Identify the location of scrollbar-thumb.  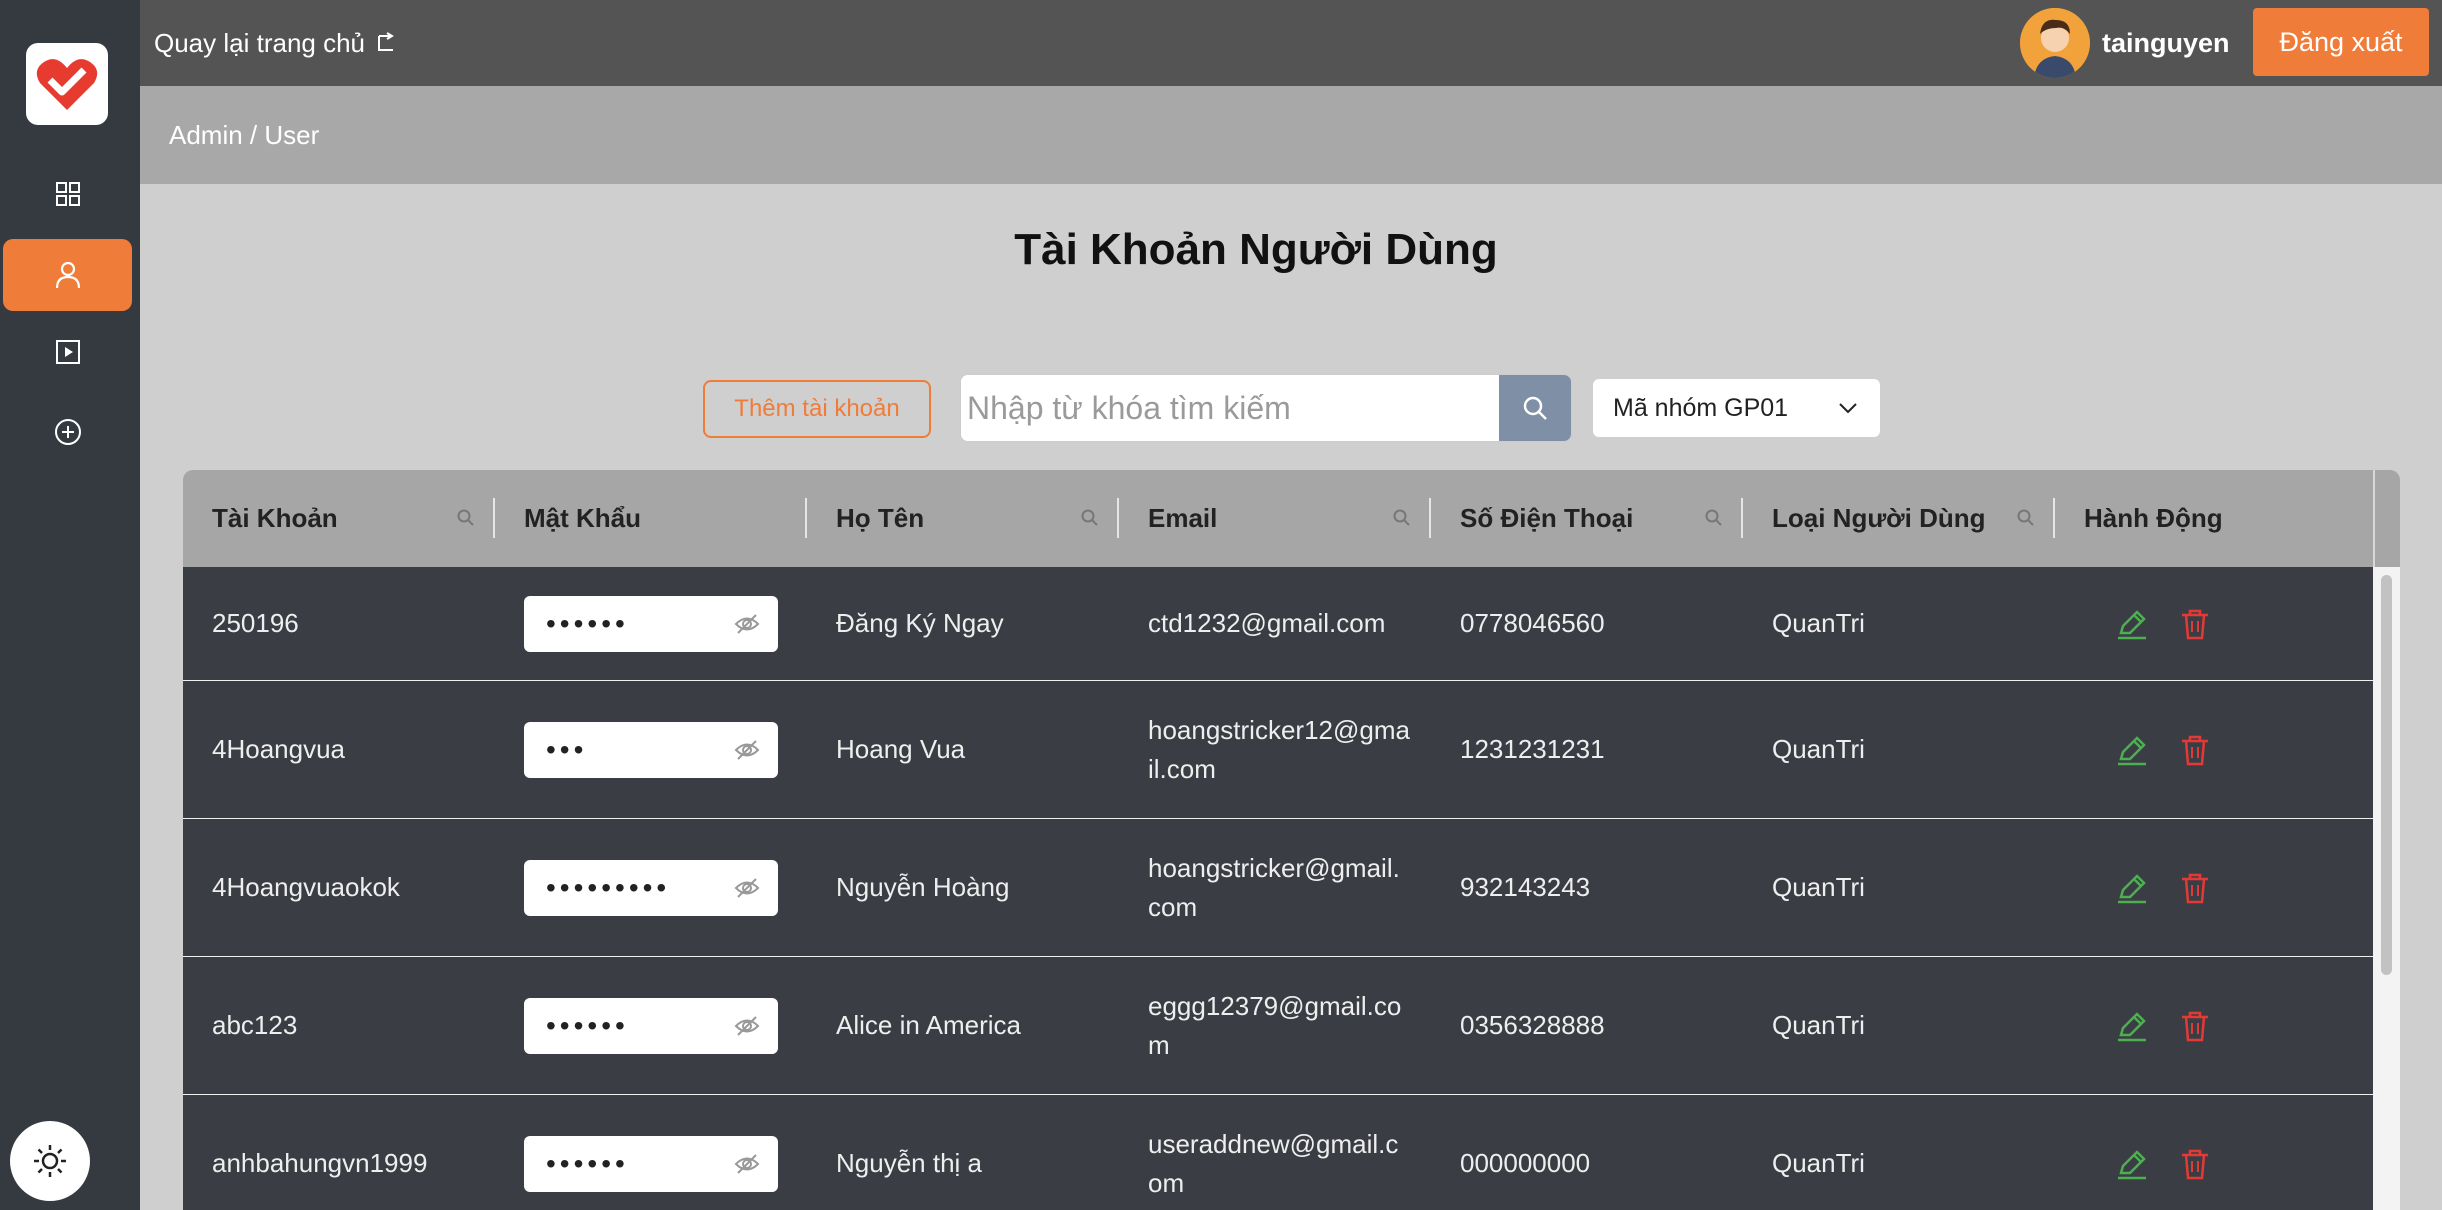
(2386, 775).